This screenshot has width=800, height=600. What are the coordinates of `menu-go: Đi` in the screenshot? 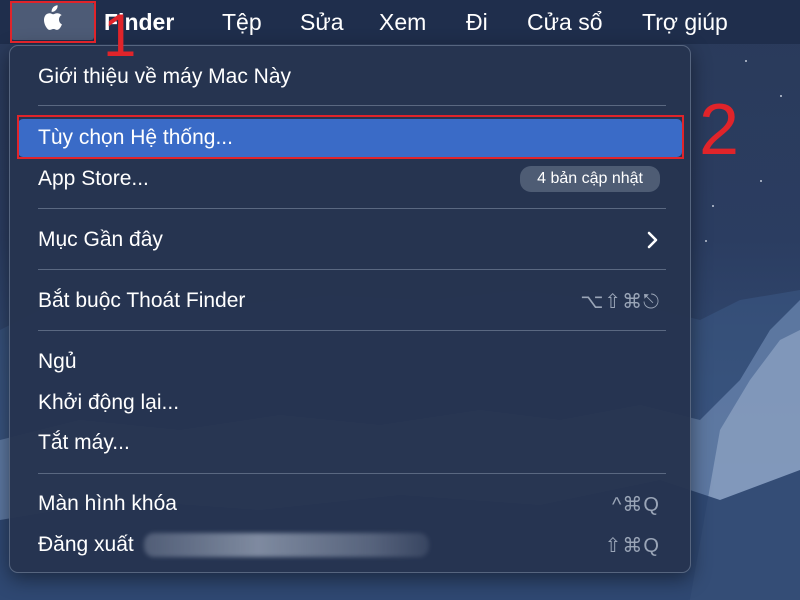 It's located at (477, 22).